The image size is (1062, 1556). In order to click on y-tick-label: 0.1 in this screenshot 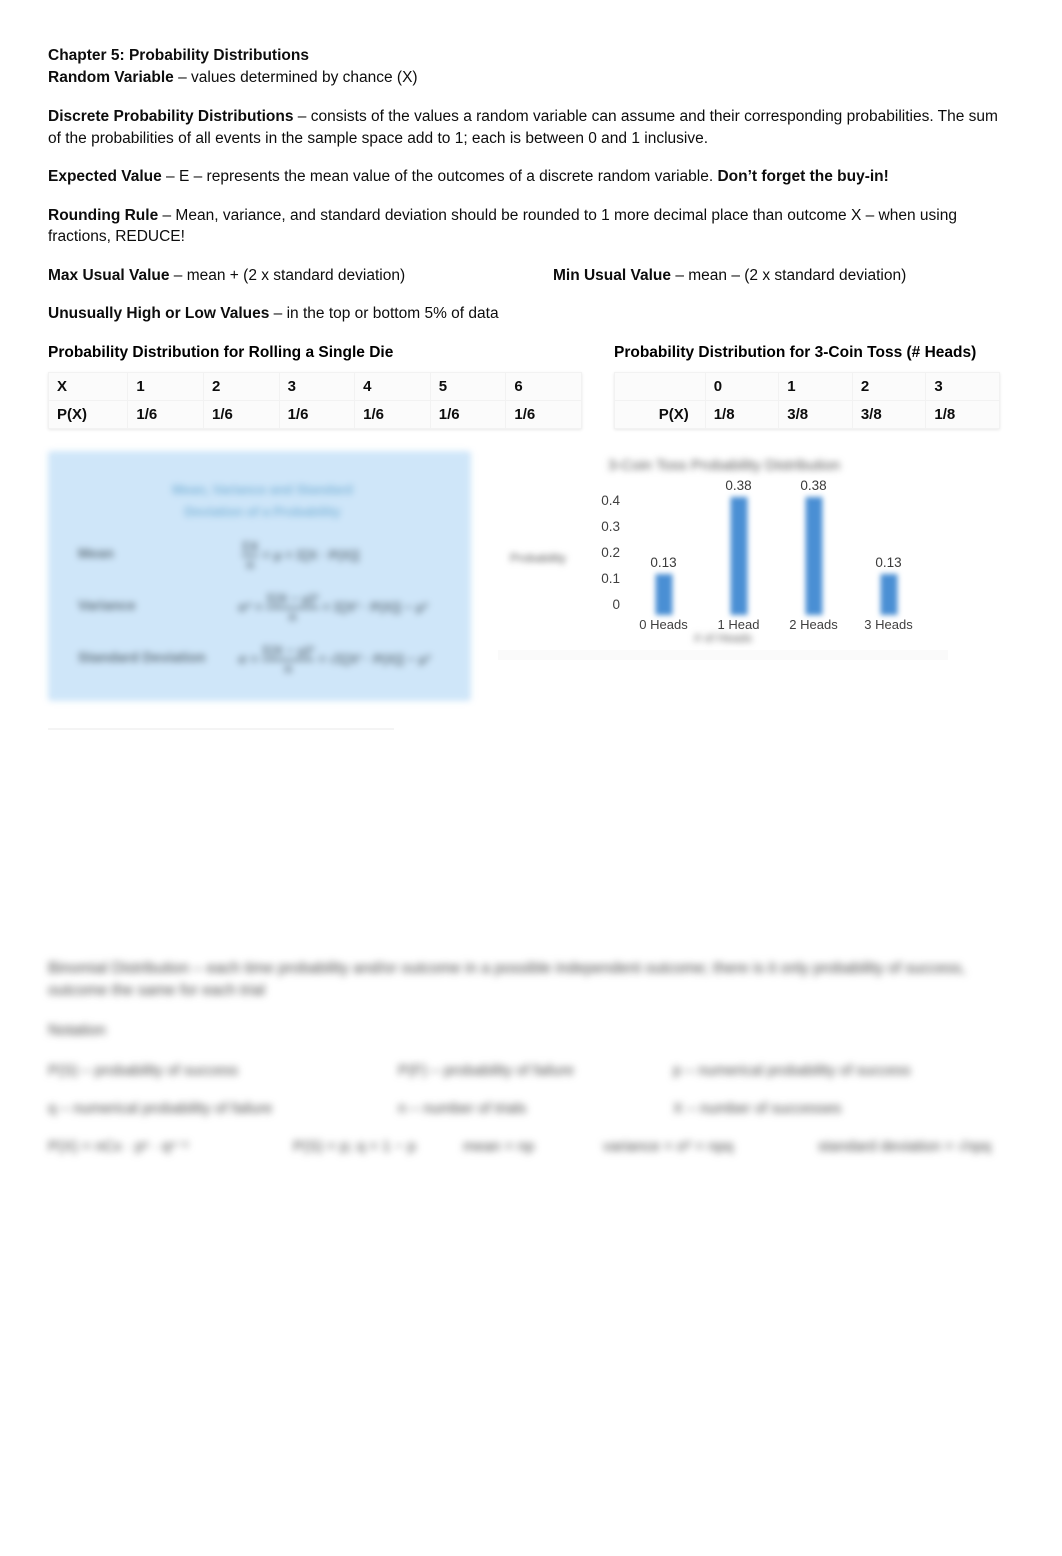, I will do `click(610, 578)`.